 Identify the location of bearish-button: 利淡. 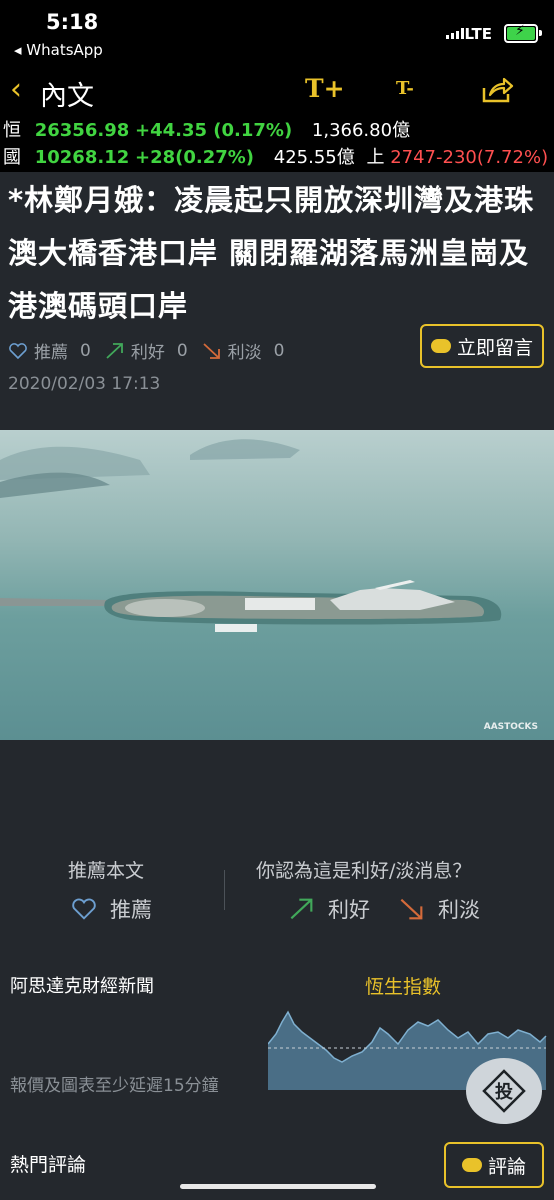
(439, 909).